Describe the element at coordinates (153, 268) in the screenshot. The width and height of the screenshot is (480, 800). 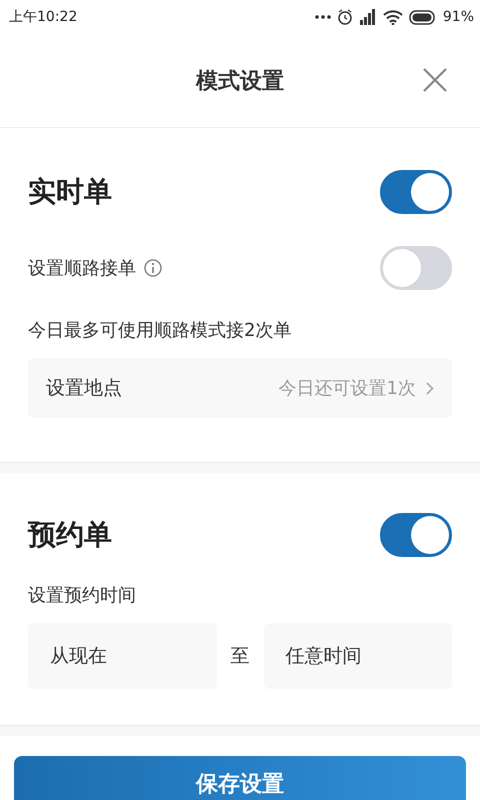
I see `info-icon` at that location.